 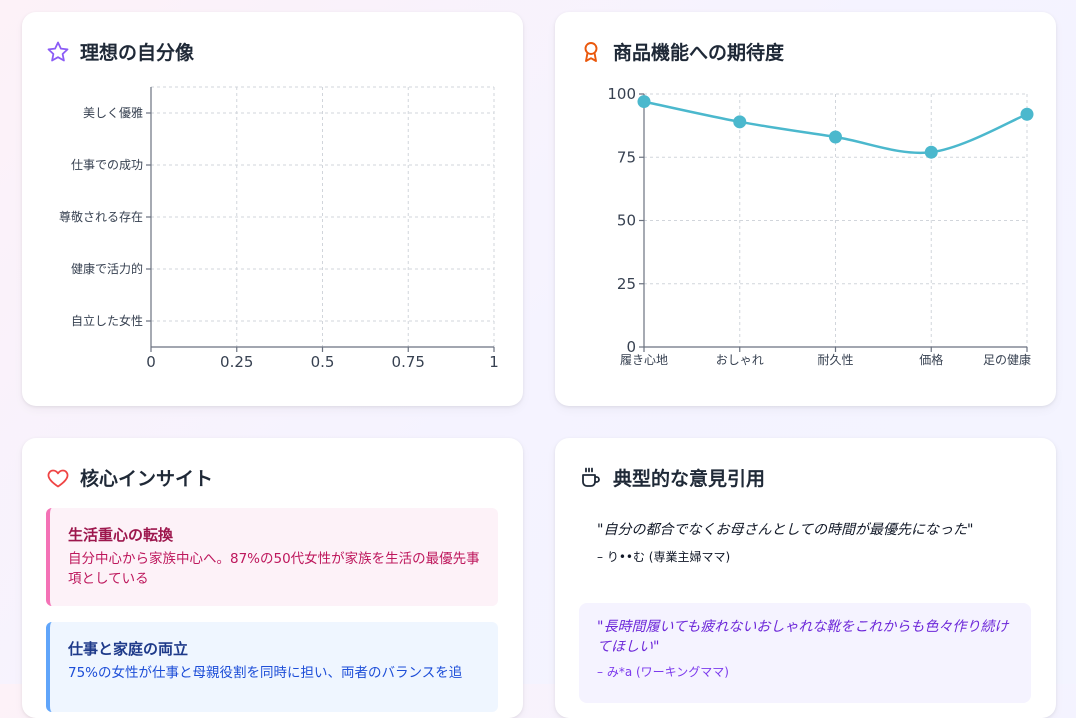 I want to click on insight-item-2: 仕事と家庭の両立 75%の女性が仕事と母親役割を同時に担い、両者のバランスを追, so click(x=272, y=667).